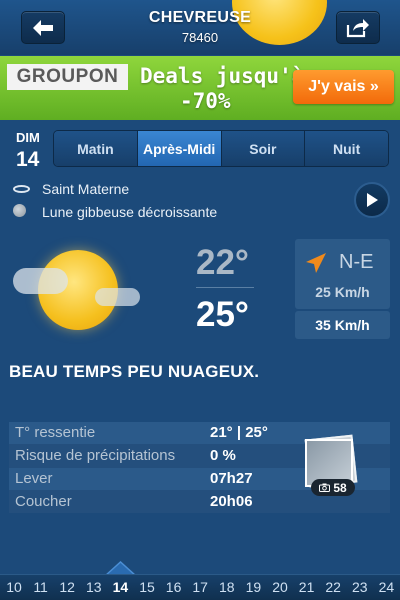 The height and width of the screenshot is (600, 400). I want to click on header-bar: CHEVREUSE 78460, so click(200, 27).